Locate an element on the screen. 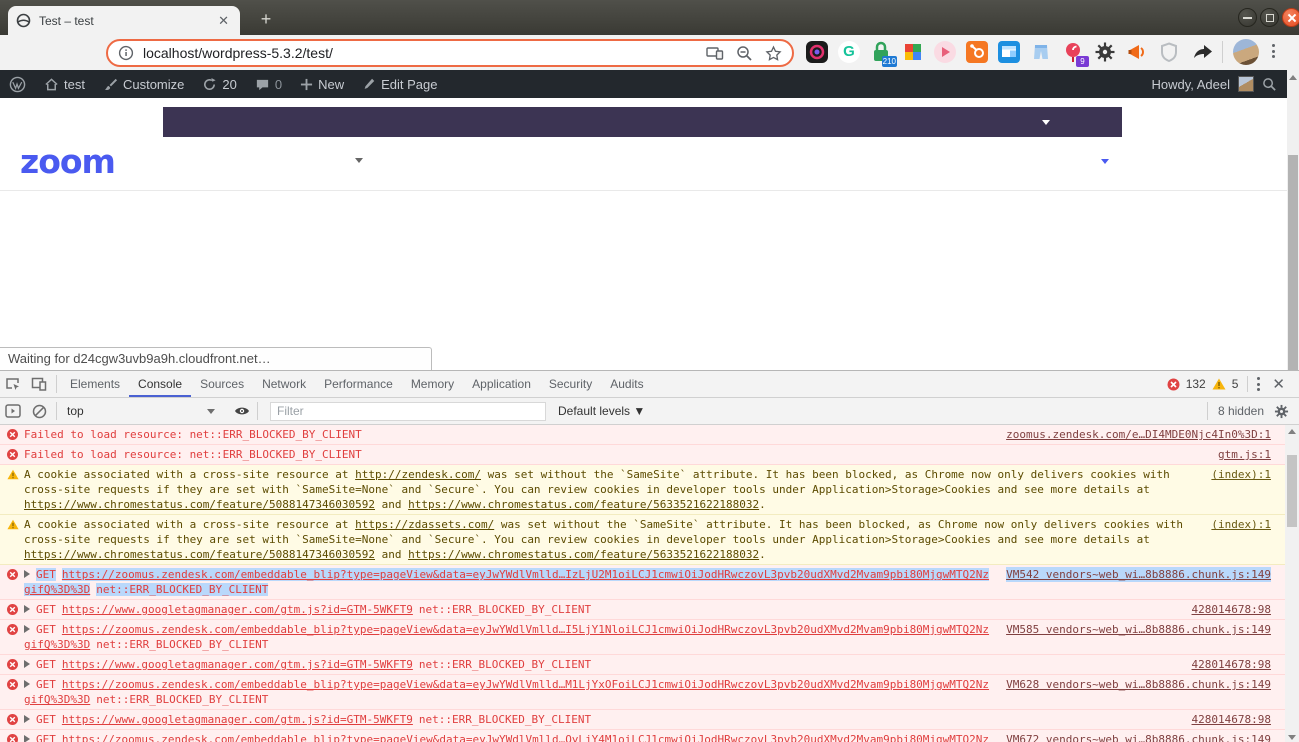 Image resolution: width=1299 pixels, height=742 pixels. zoom-logo: zoom is located at coordinates (68, 161).